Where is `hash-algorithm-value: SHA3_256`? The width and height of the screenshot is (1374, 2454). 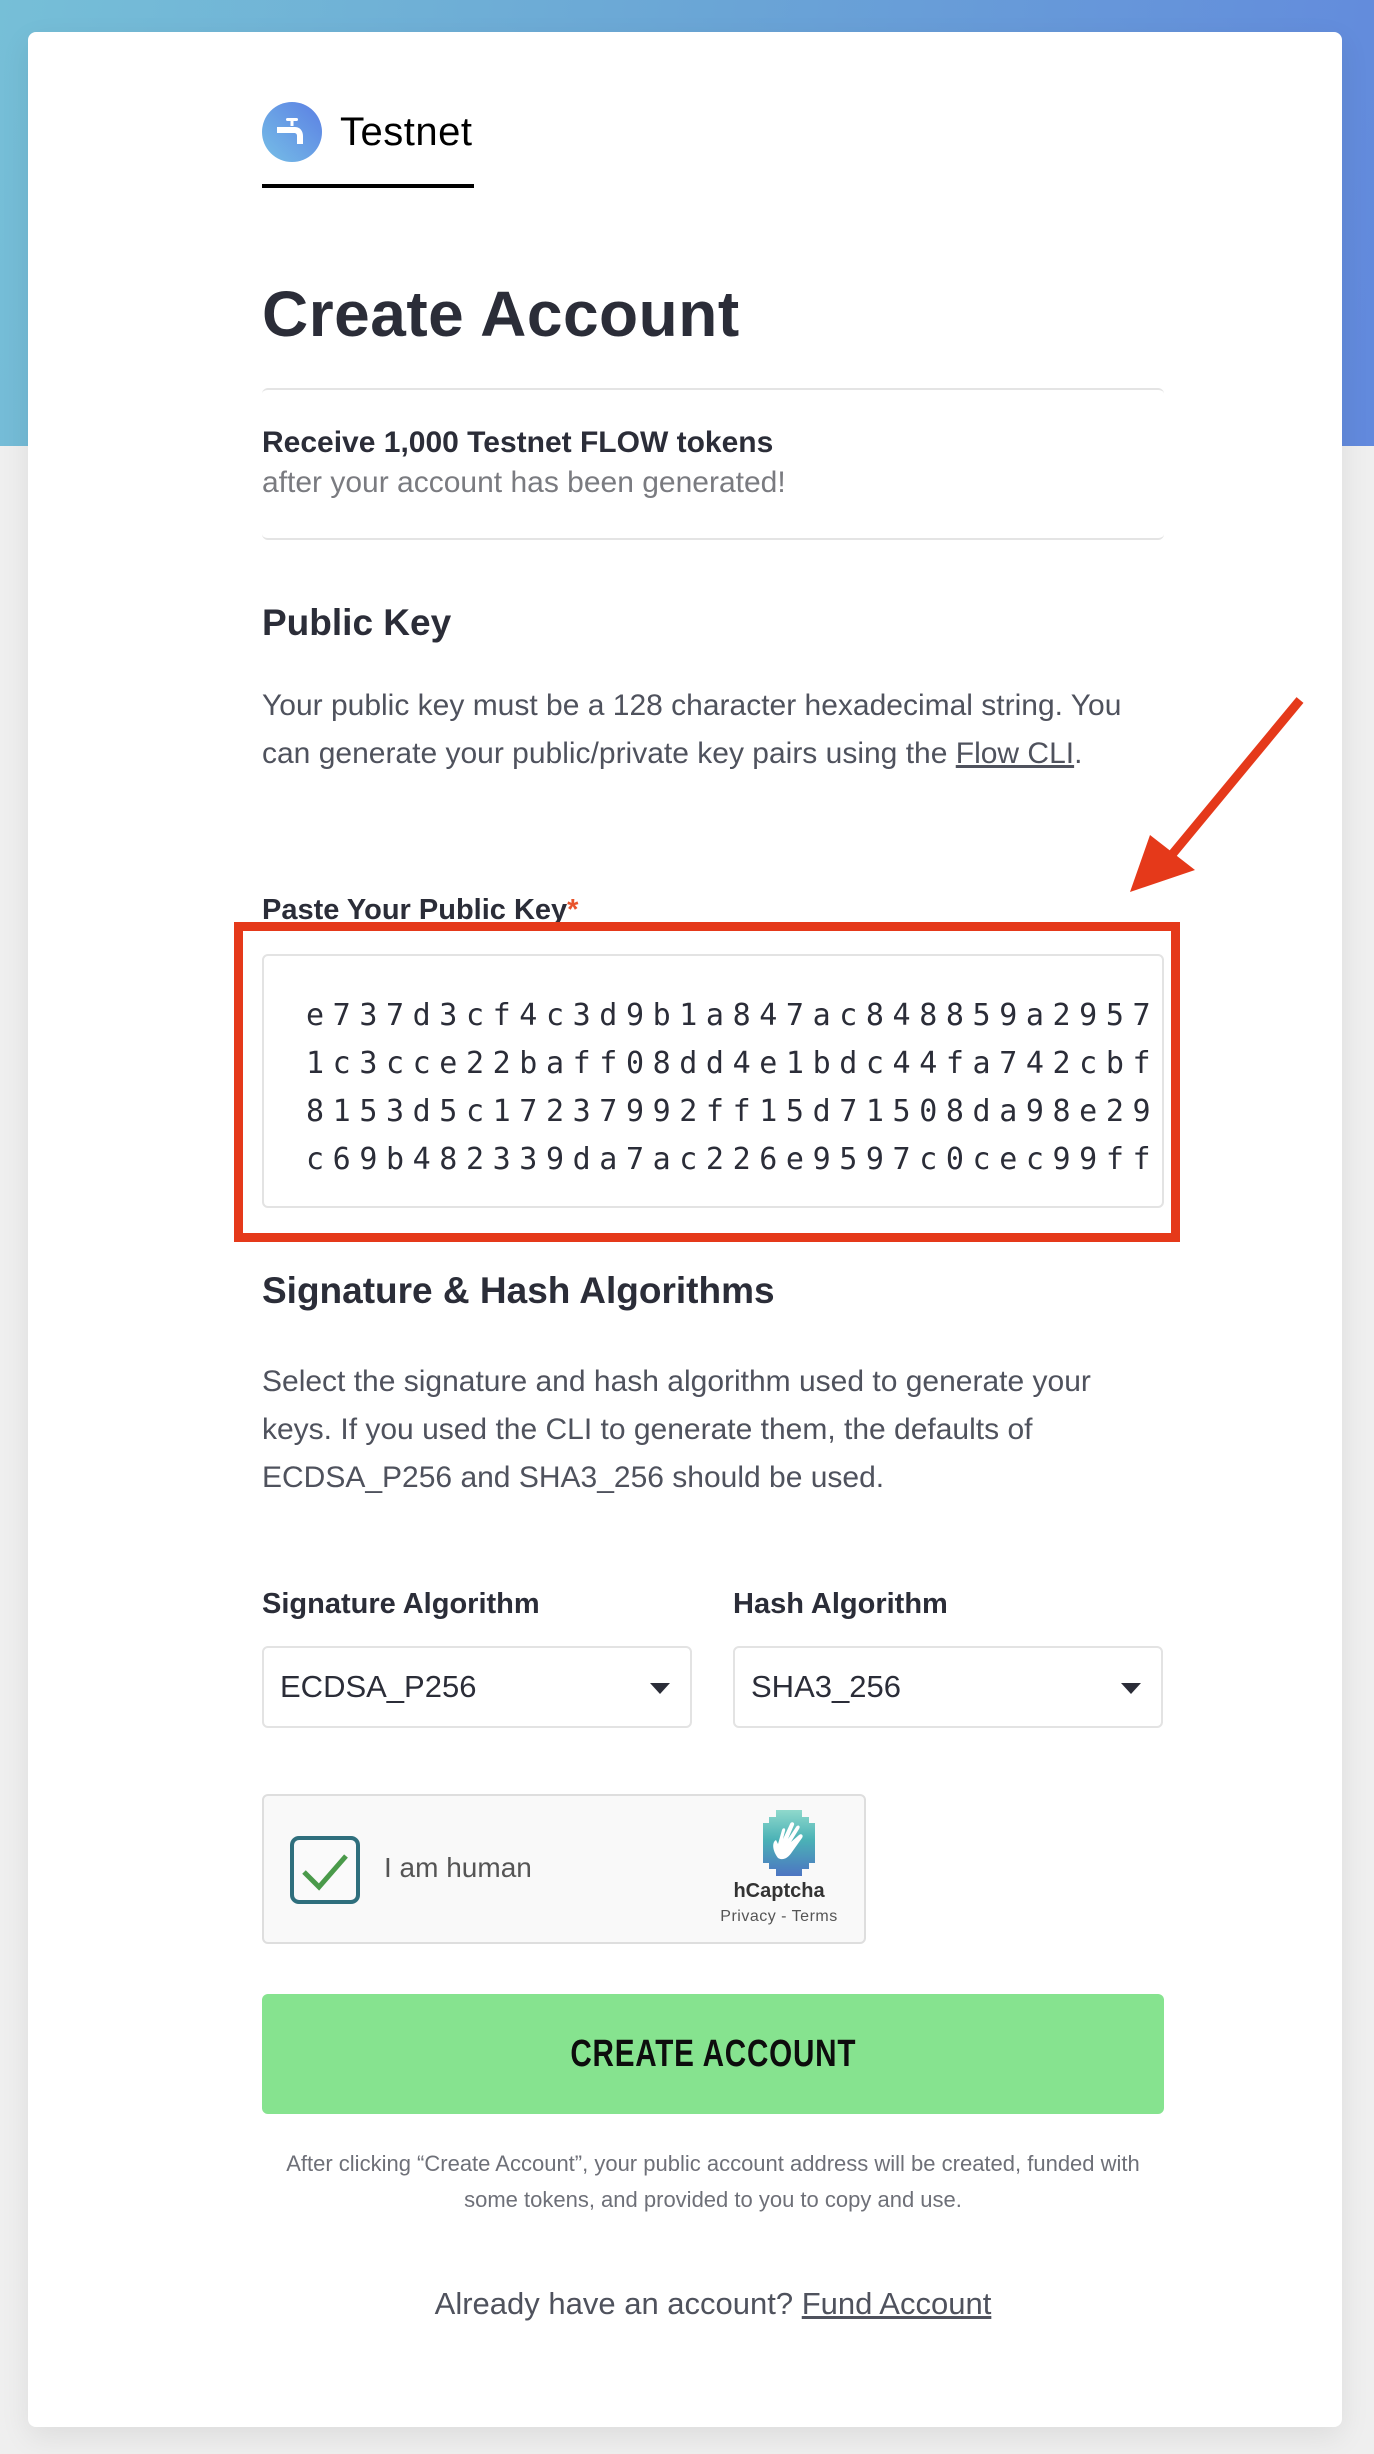 hash-algorithm-value: SHA3_256 is located at coordinates (826, 1686).